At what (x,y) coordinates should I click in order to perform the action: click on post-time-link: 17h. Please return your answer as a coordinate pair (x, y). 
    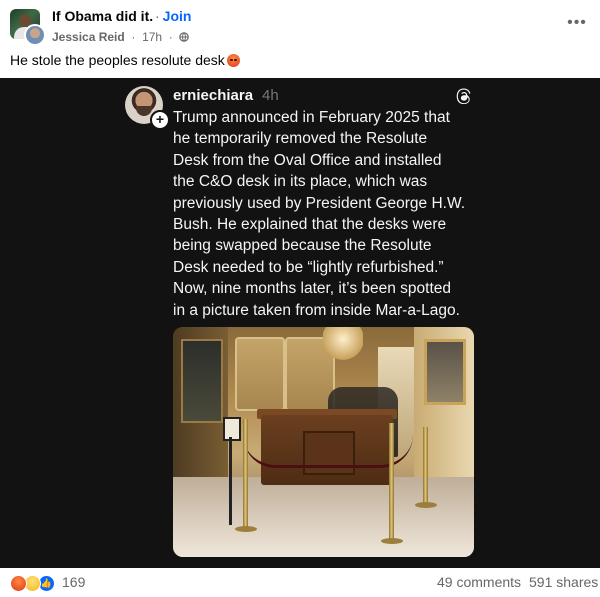
    Looking at the image, I should click on (152, 37).